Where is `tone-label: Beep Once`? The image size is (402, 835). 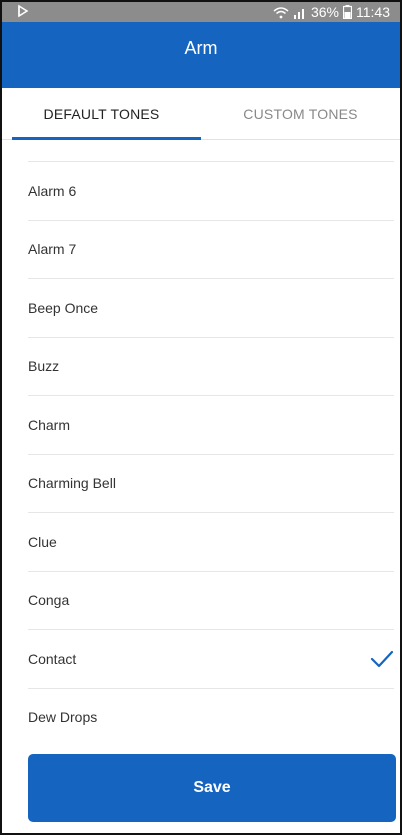 tone-label: Beep Once is located at coordinates (63, 307).